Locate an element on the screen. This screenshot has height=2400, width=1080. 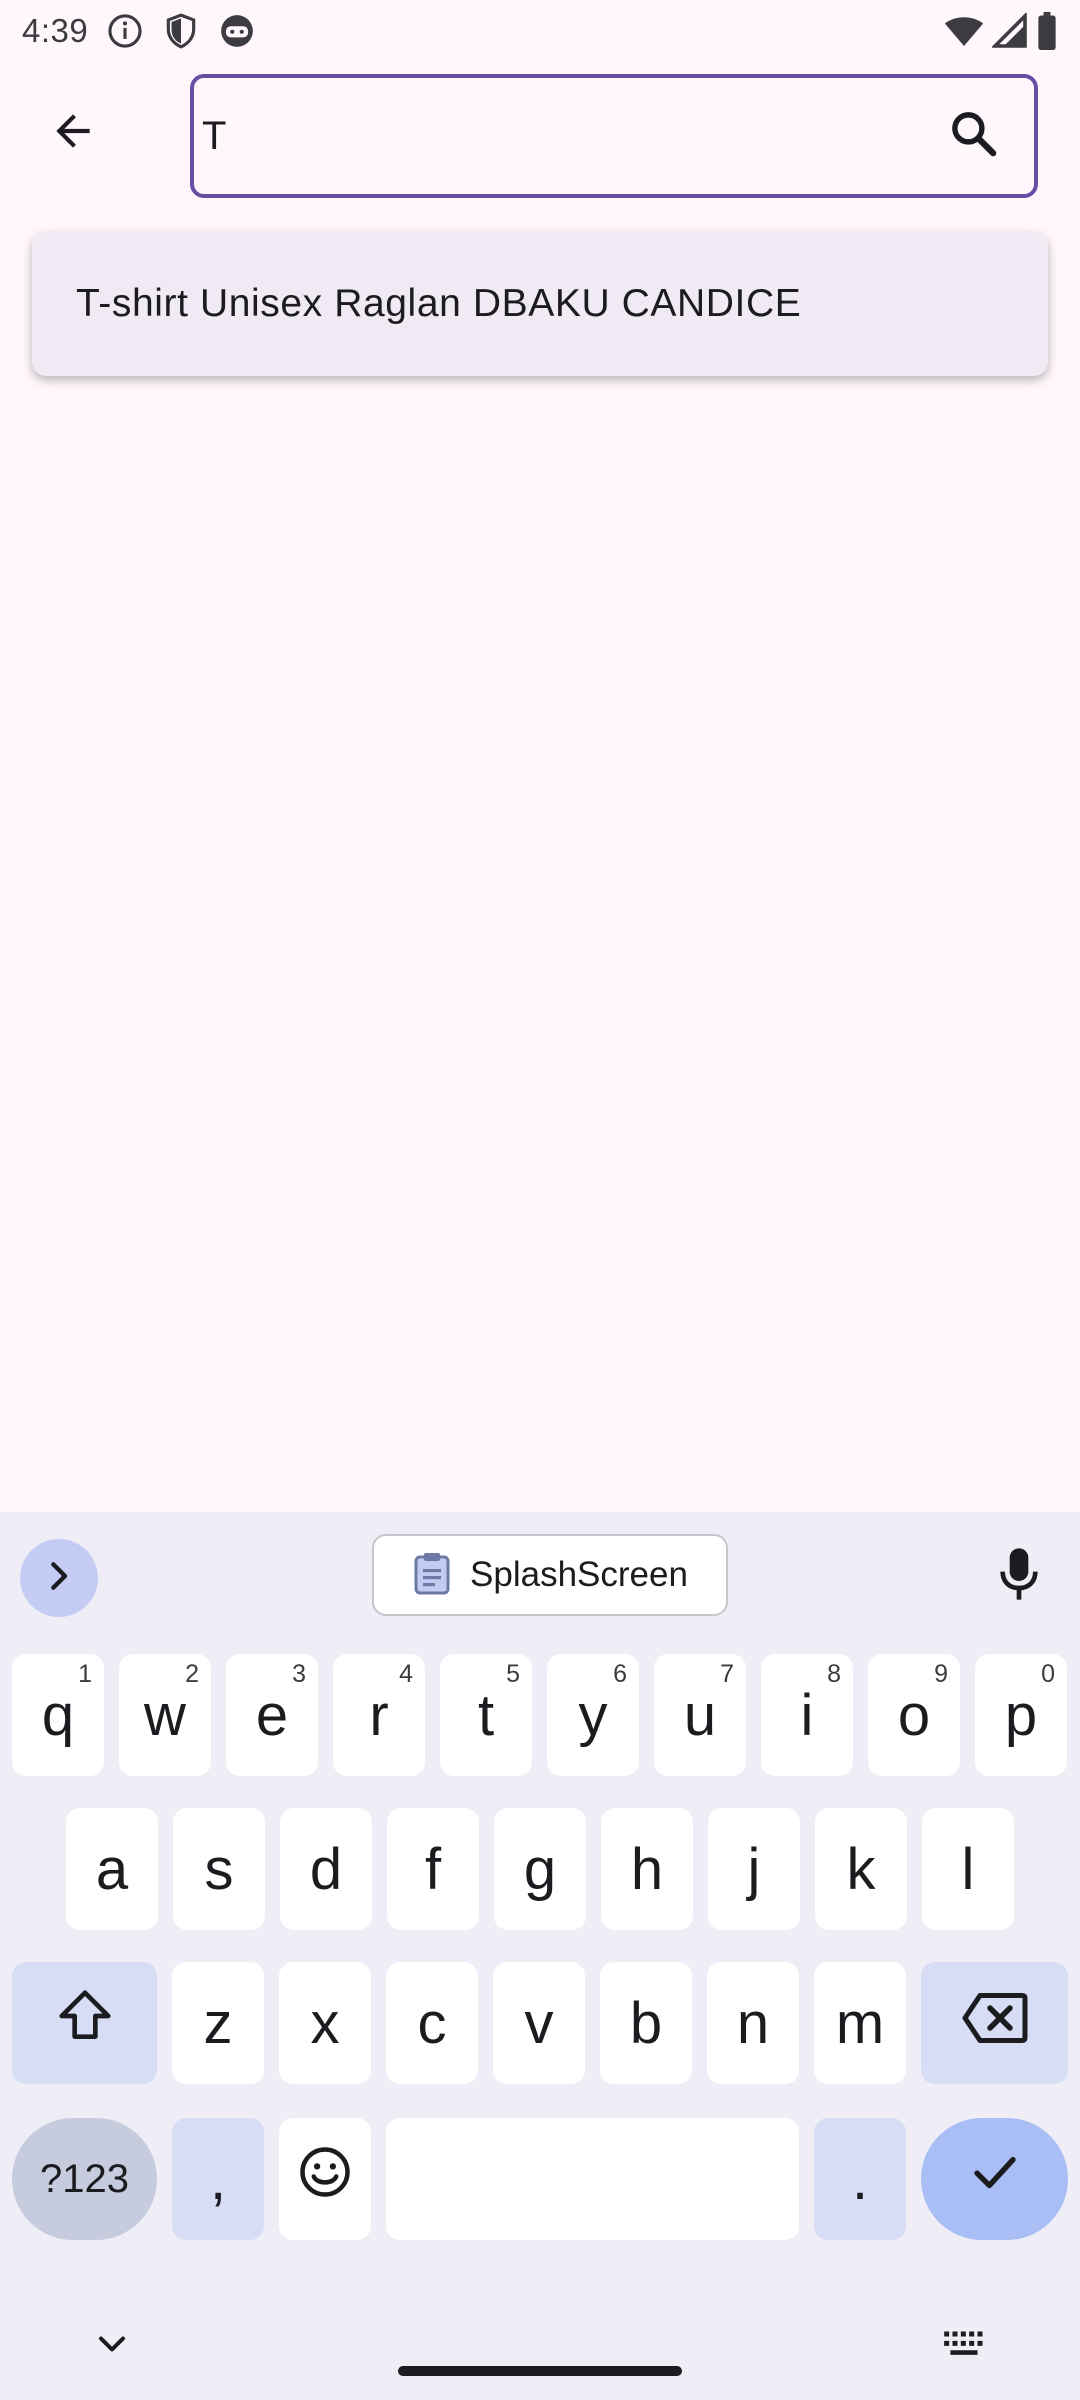
key-label: x is located at coordinates (325, 2023).